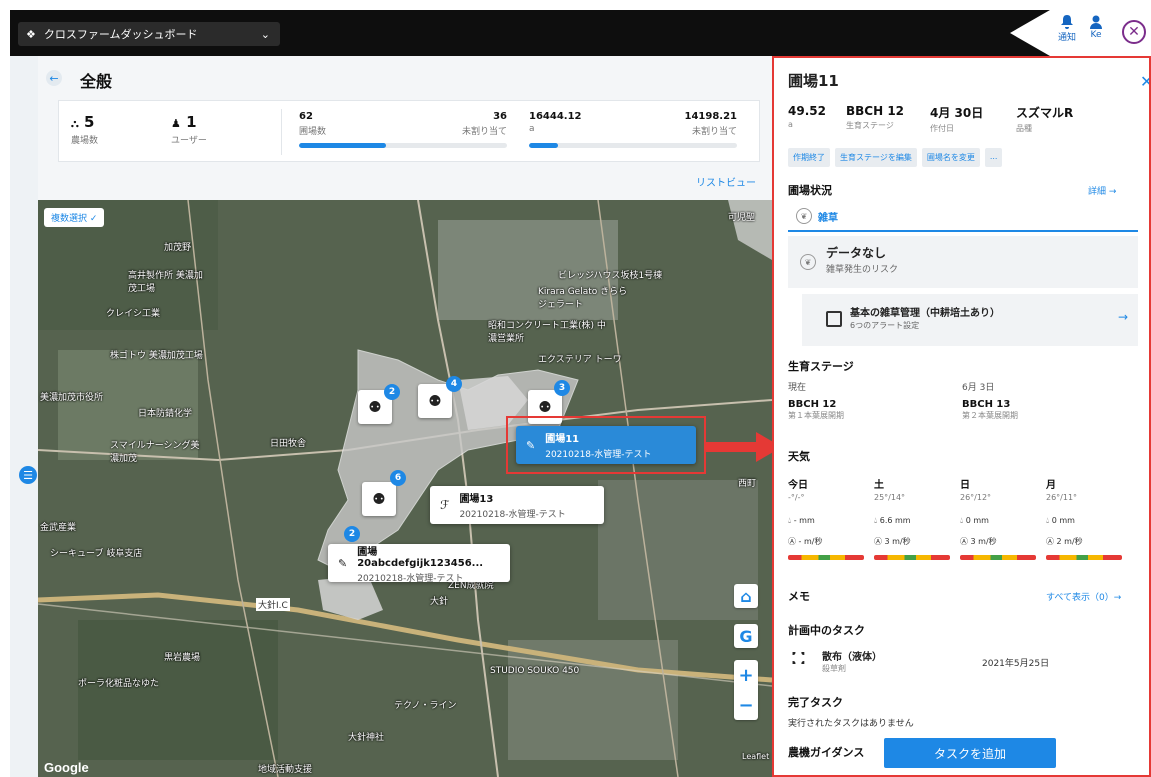  Describe the element at coordinates (476, 499) in the screenshot. I see `callout-title: 圃場13` at that location.